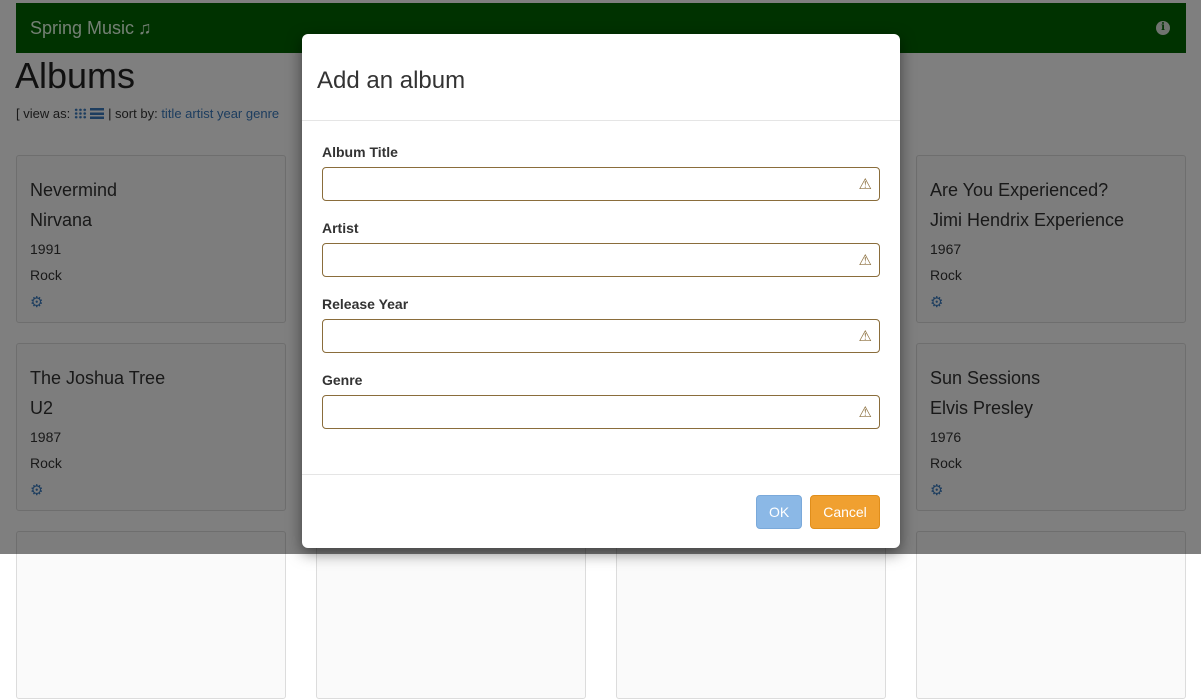  Describe the element at coordinates (845, 512) in the screenshot. I see `cancel-button: Cancel` at that location.